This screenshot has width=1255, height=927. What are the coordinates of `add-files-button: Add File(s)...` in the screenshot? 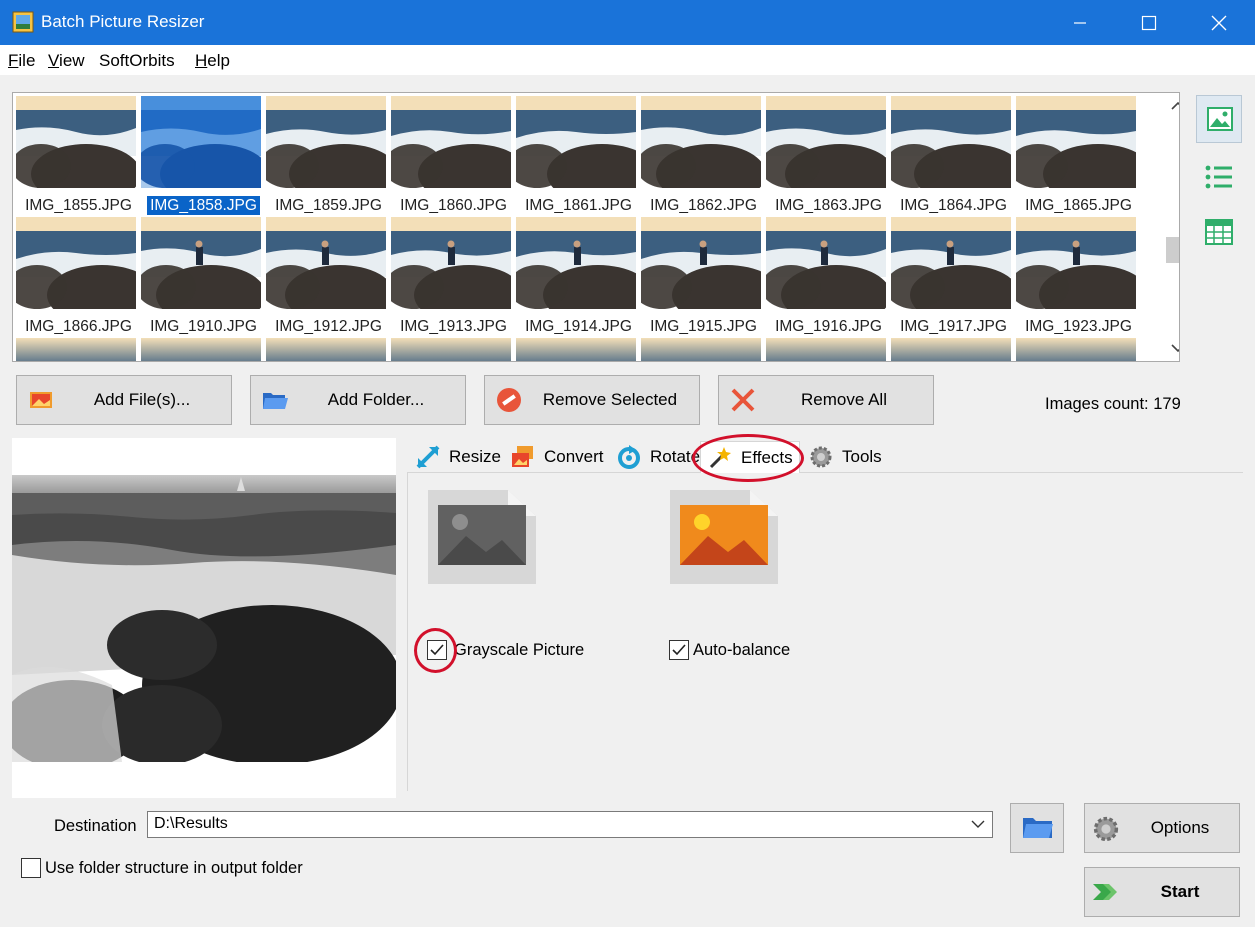 It's located at (124, 400).